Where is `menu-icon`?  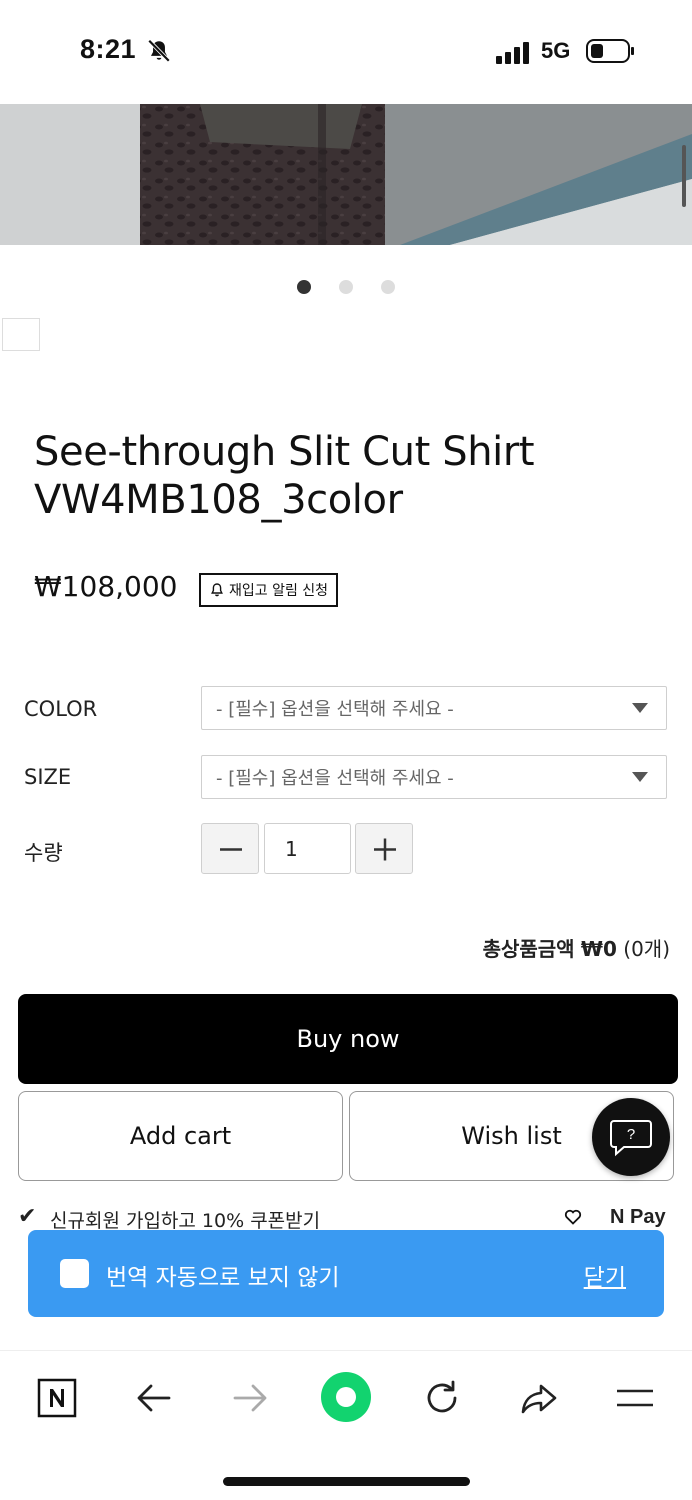 menu-icon is located at coordinates (635, 1398).